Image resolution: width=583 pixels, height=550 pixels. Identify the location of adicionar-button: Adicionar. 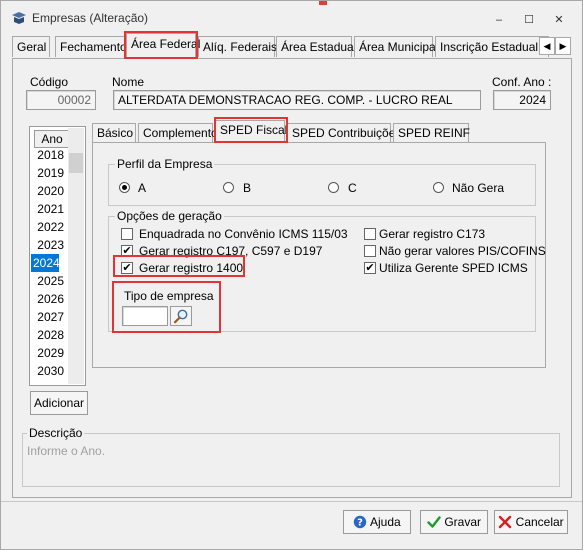
(59, 403).